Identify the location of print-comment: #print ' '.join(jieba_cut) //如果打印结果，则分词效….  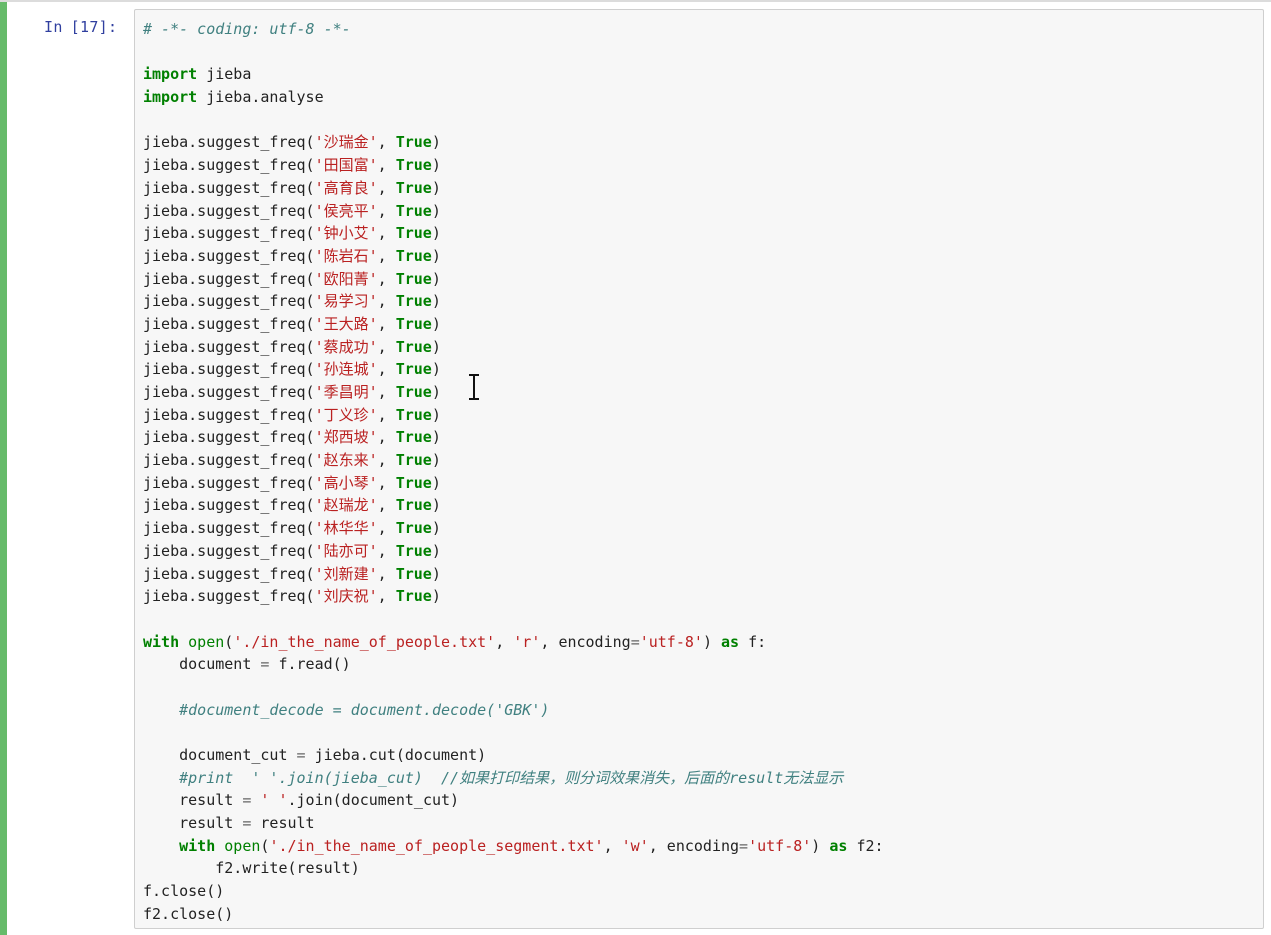
(511, 777).